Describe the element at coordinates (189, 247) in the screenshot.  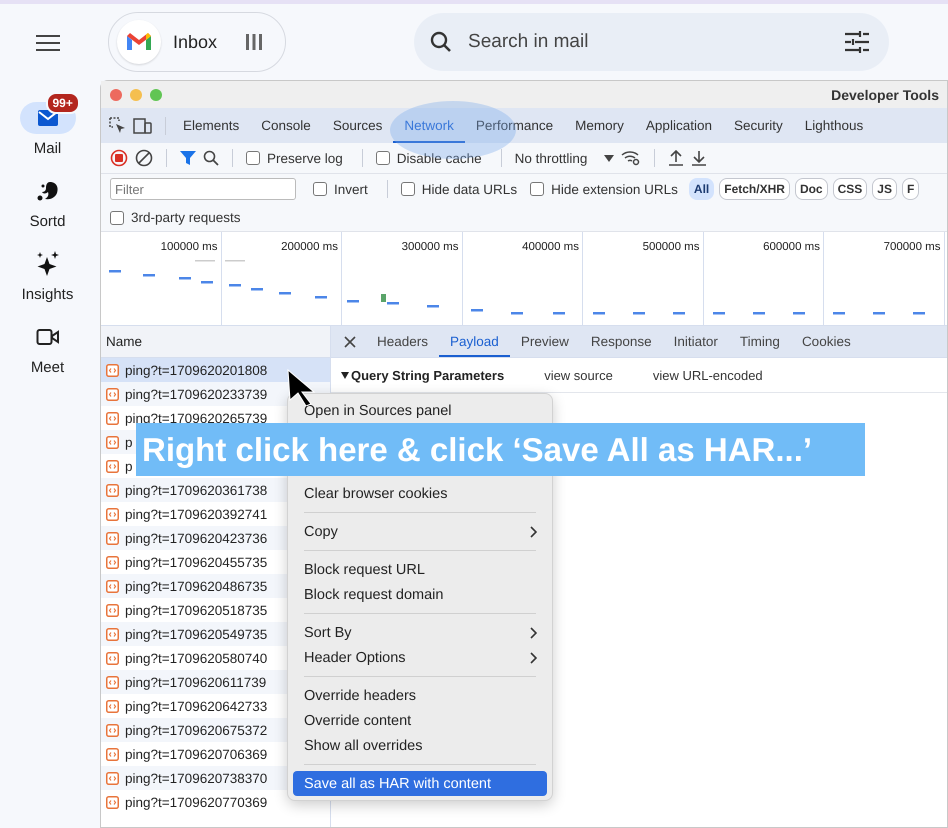
I see `time-tick-label: 100000 ms` at that location.